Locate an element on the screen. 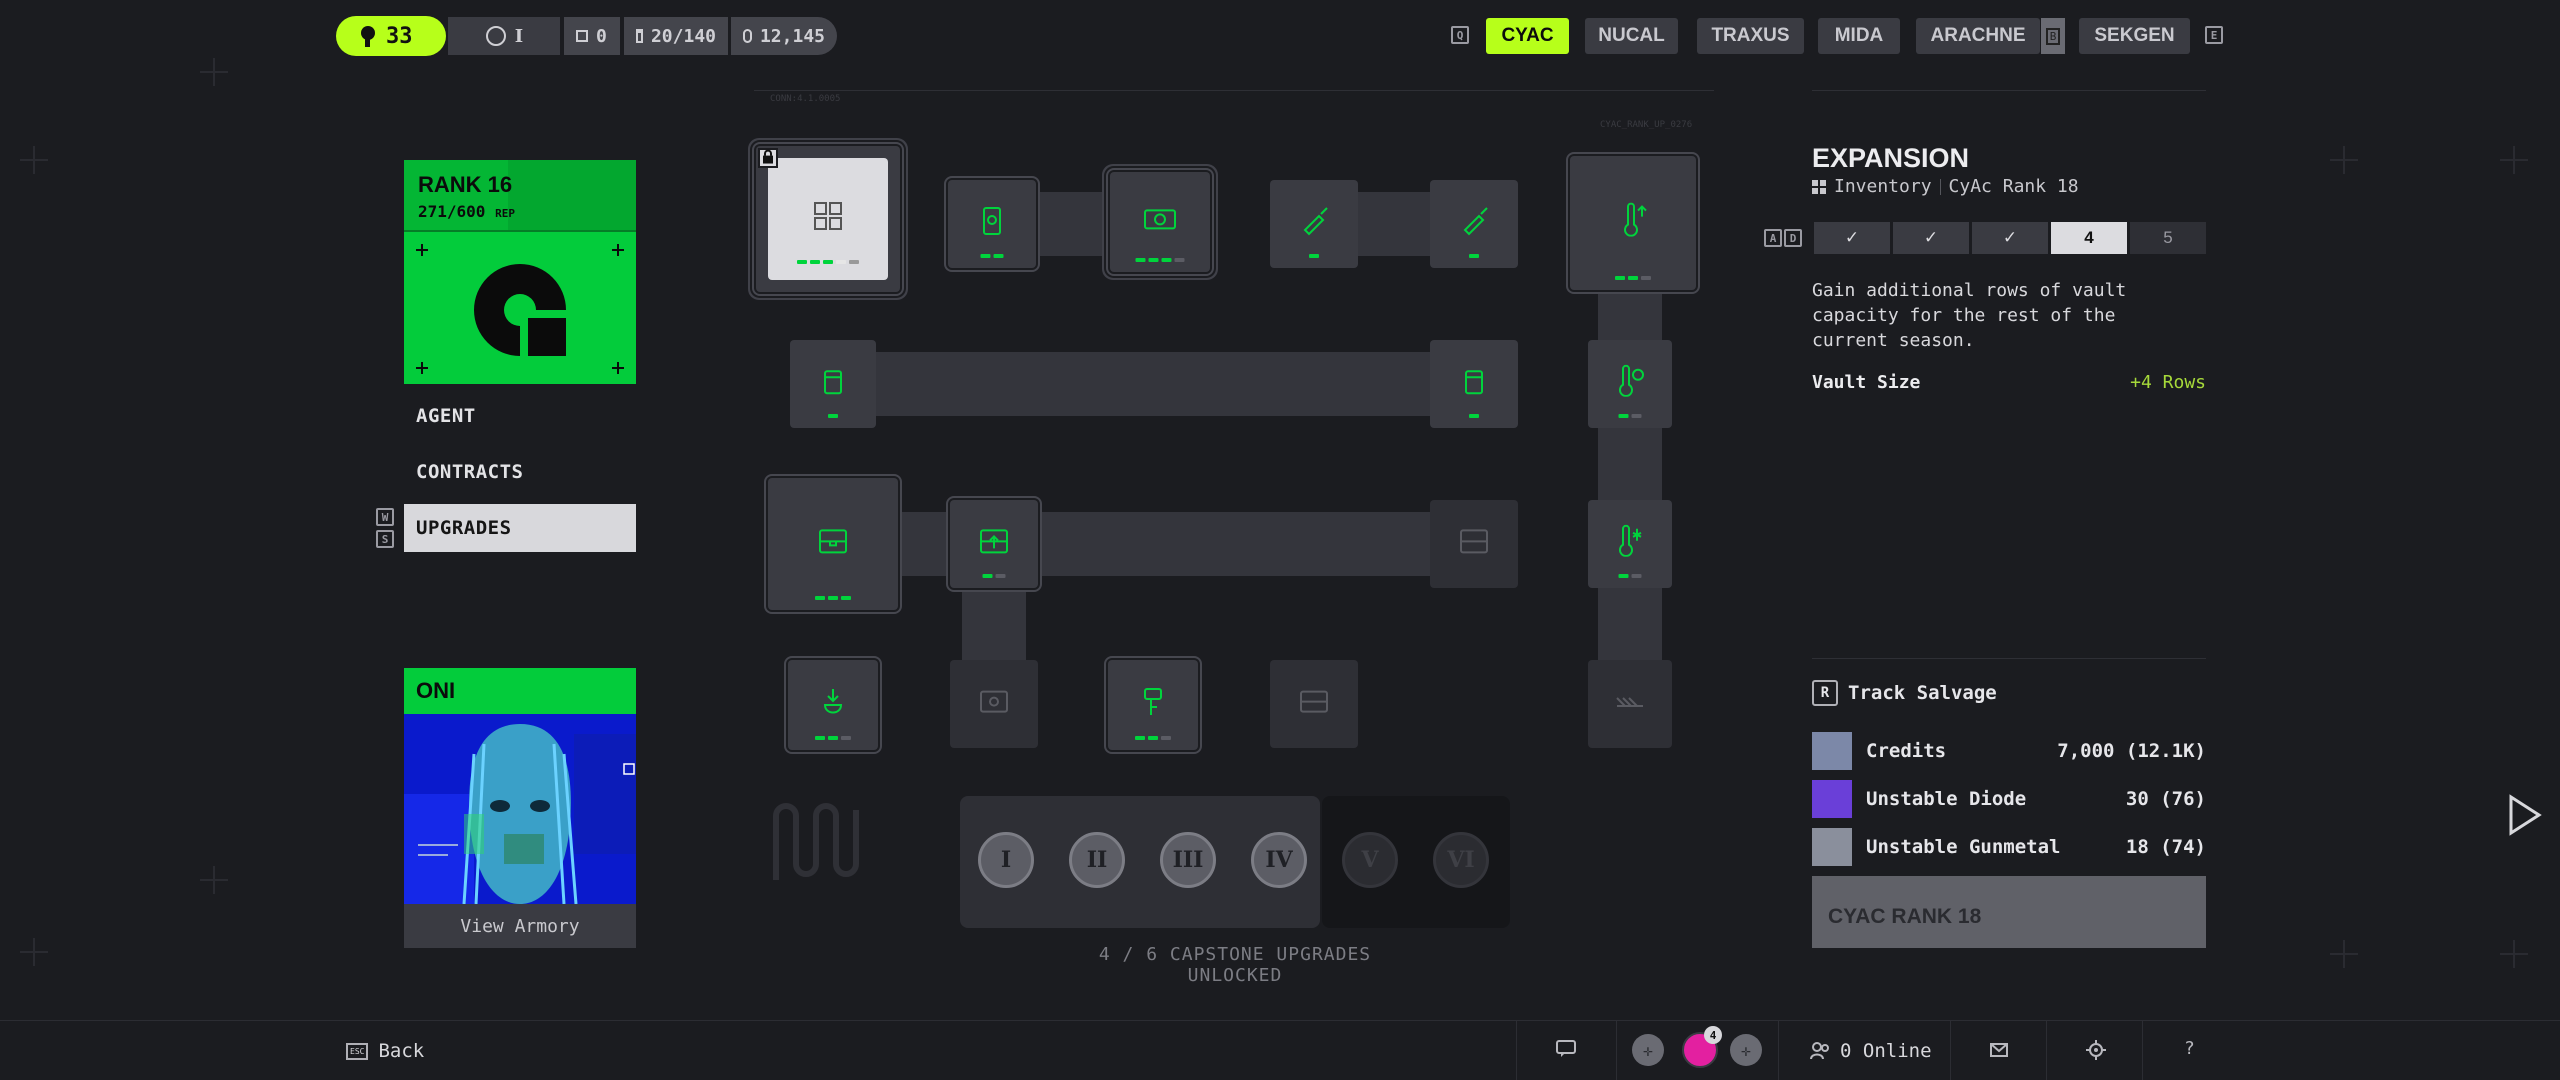 The height and width of the screenshot is (1080, 2560). upgrade-node-key is located at coordinates (1153, 705).